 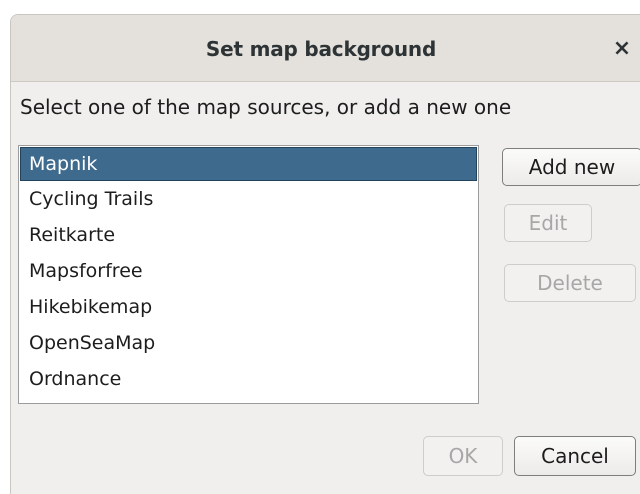 I want to click on list-item-openseamap: OpenSeaMap, so click(x=248, y=343).